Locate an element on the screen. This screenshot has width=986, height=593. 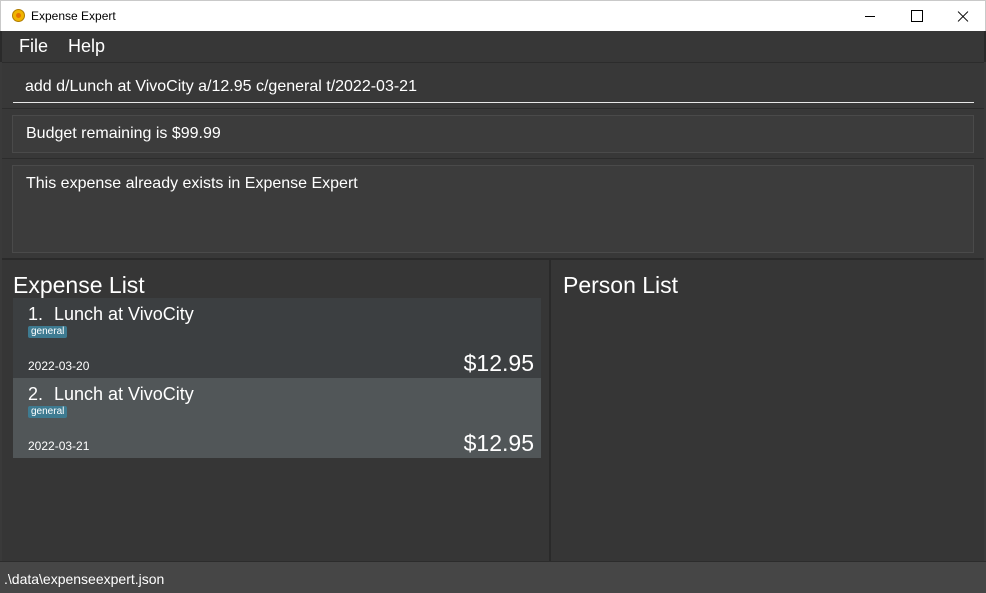
expense-list-heading: Expense List is located at coordinates (79, 285).